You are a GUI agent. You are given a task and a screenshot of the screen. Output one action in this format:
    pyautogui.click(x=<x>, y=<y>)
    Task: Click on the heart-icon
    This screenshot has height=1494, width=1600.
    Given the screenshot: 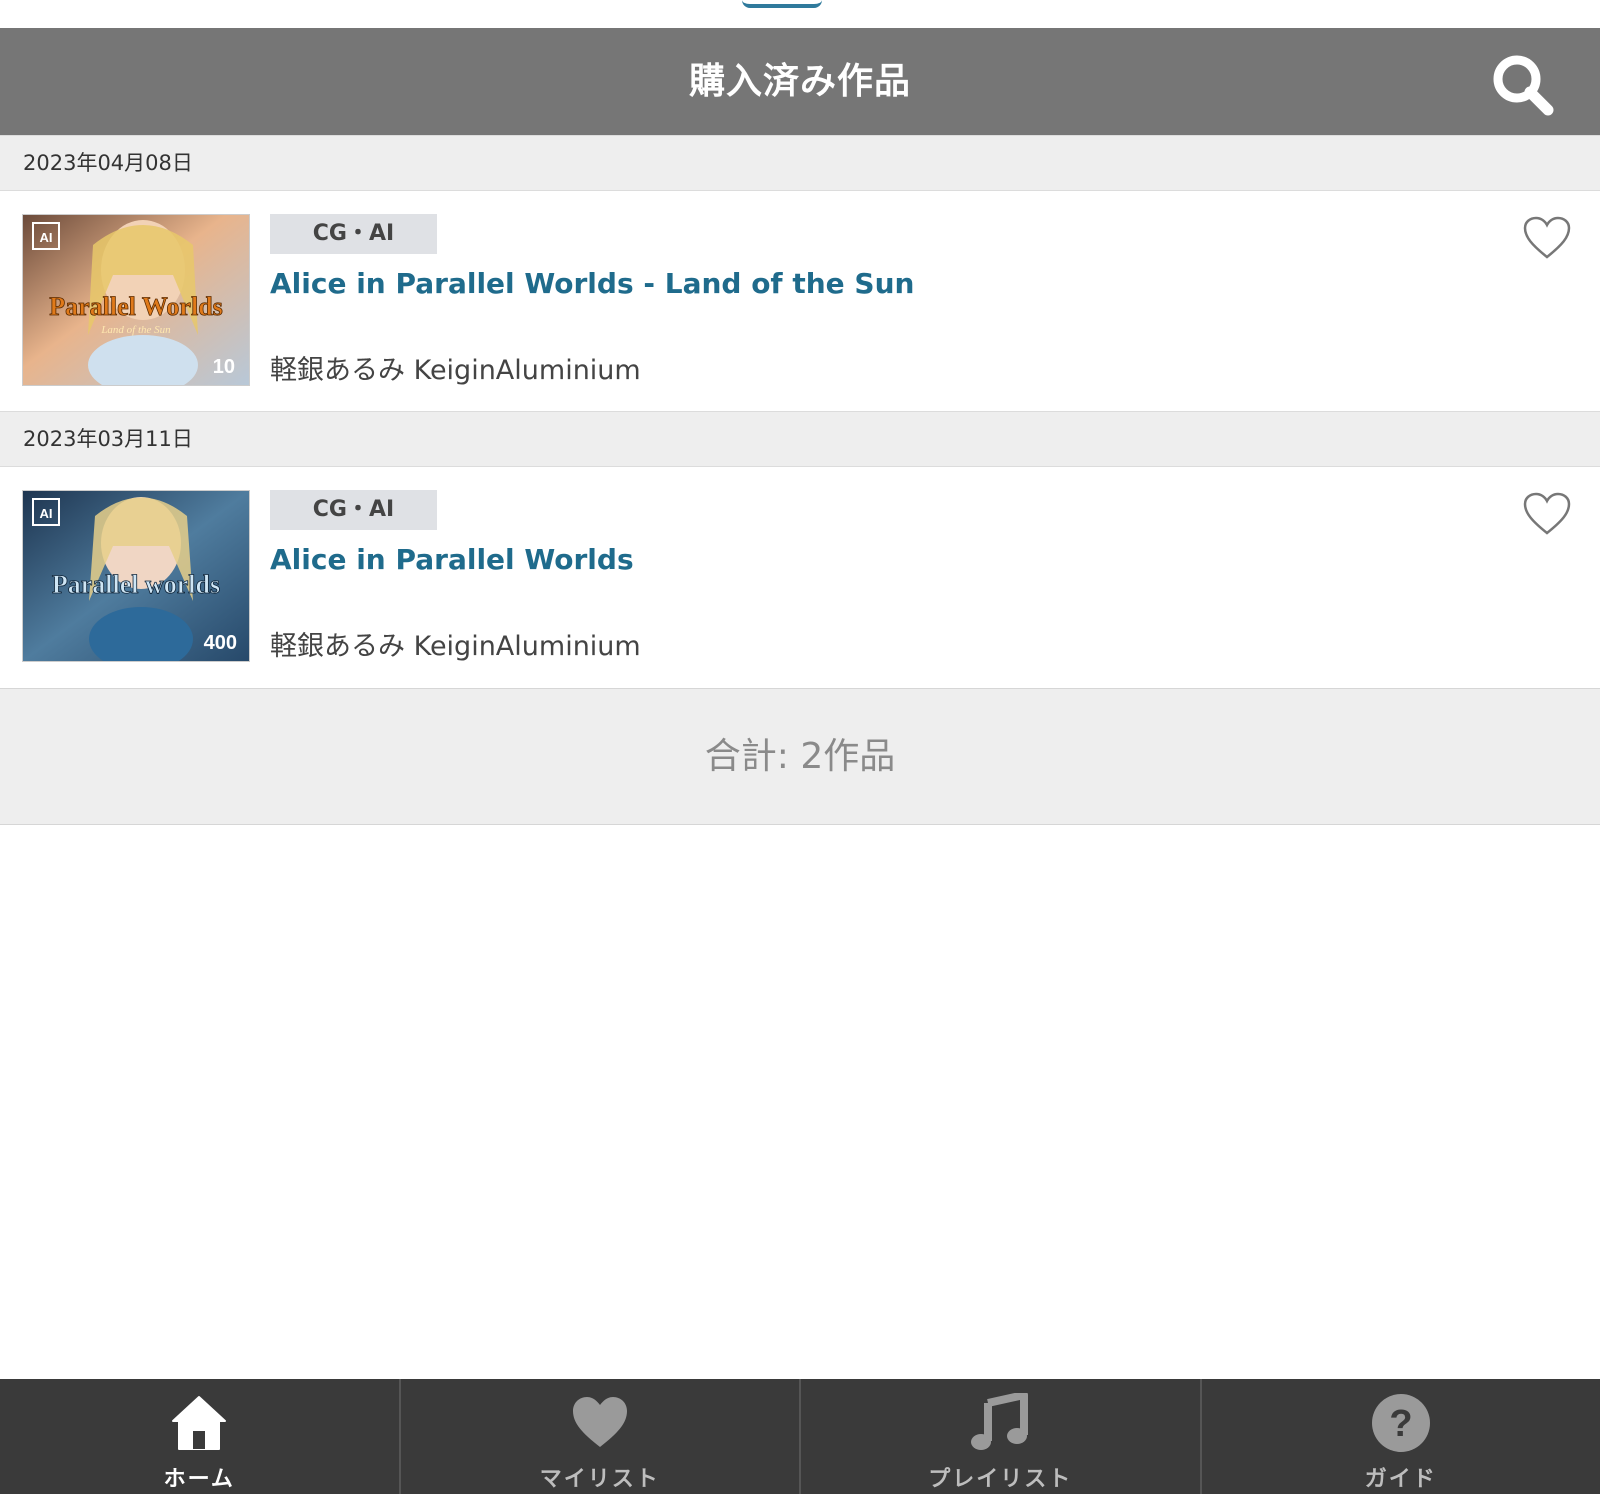 What is the action you would take?
    pyautogui.click(x=600, y=1423)
    